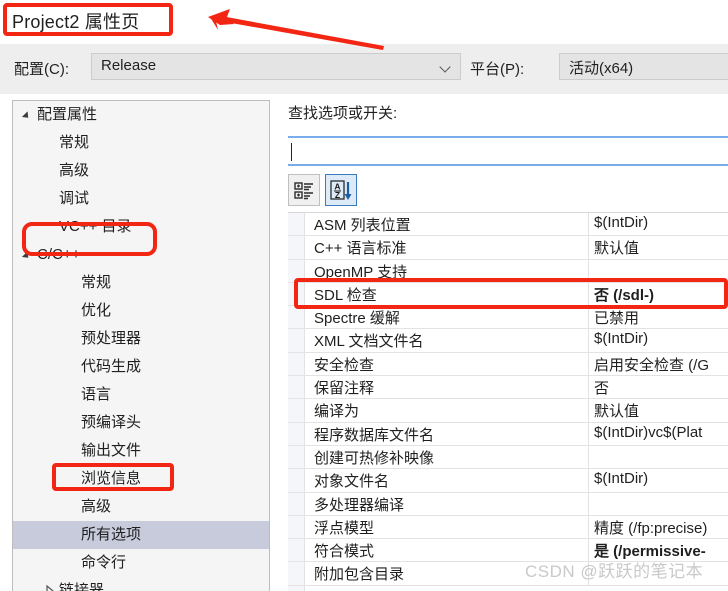 This screenshot has width=728, height=591. What do you see at coordinates (276, 66) in the screenshot?
I see `configuration-dropdown: Release` at bounding box center [276, 66].